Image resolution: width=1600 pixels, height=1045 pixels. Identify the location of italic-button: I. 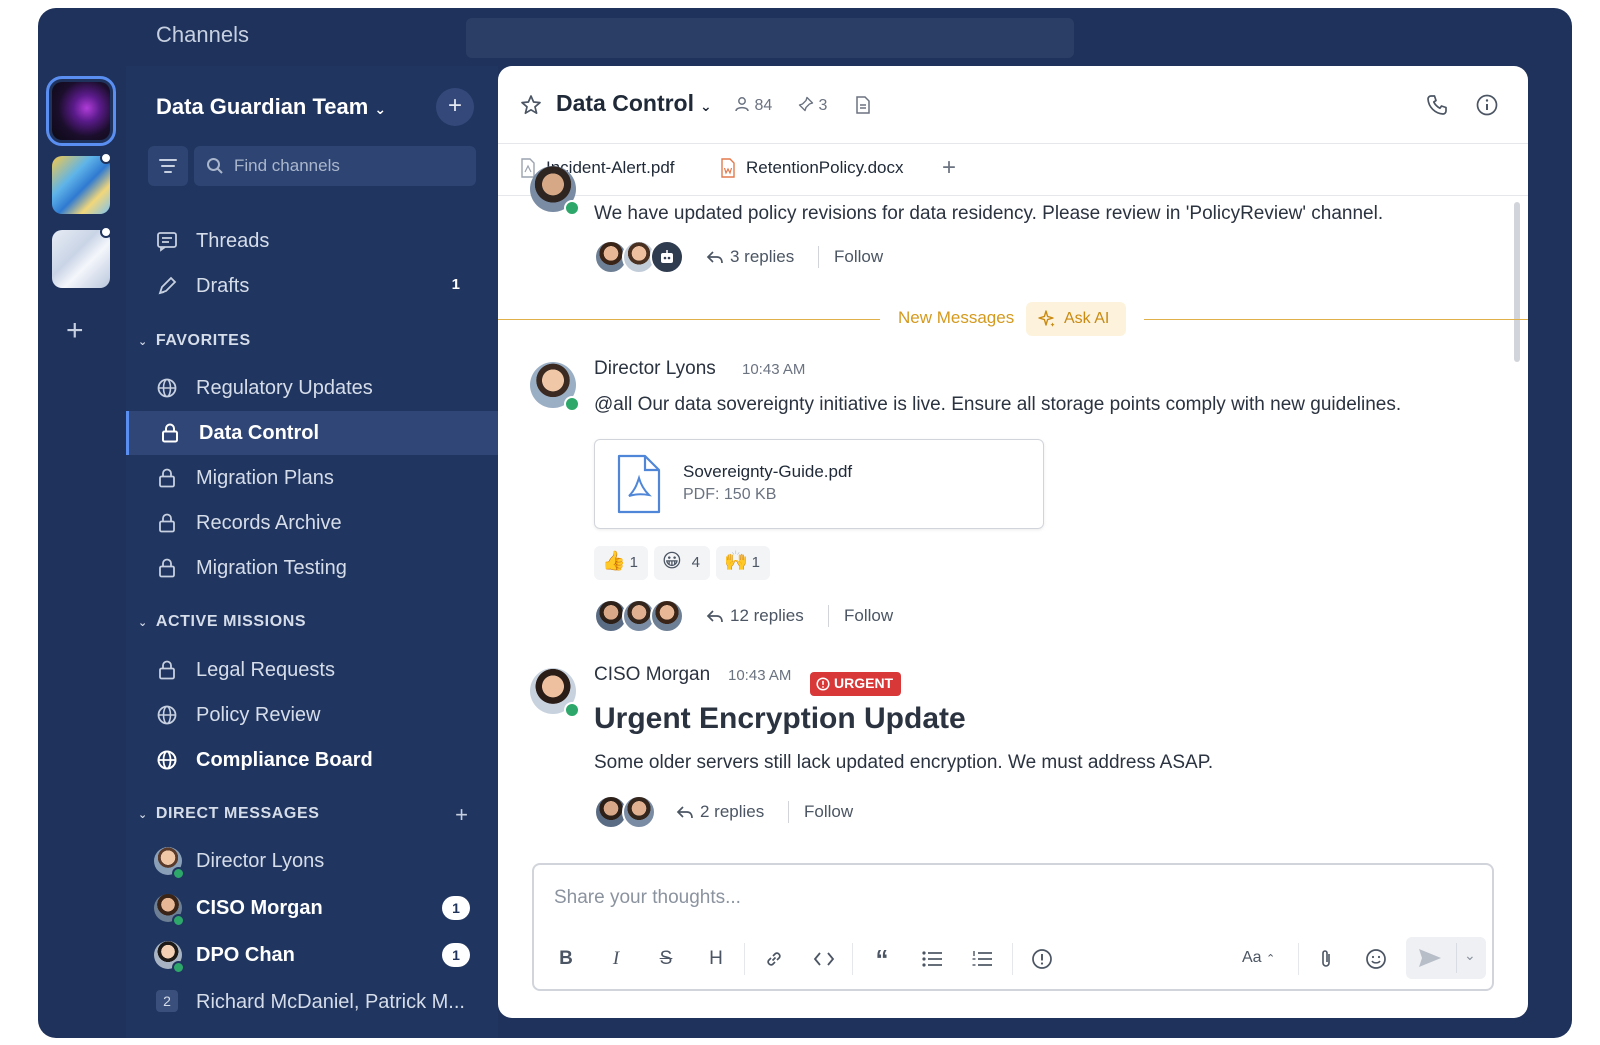
(616, 959).